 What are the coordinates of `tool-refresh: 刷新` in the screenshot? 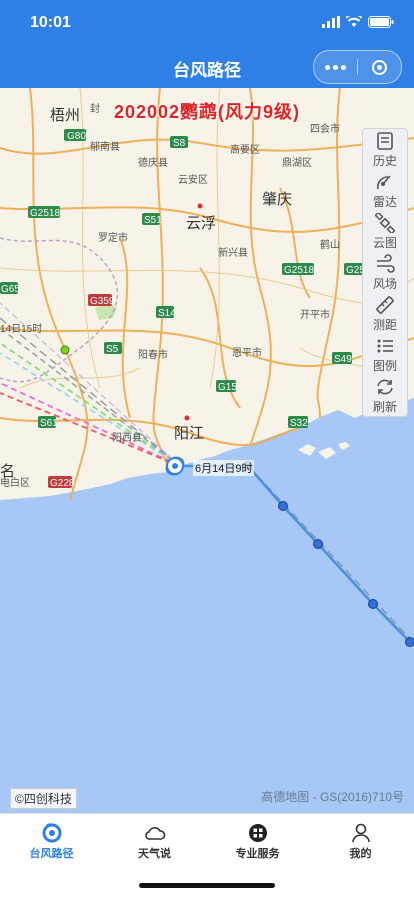 It's located at (385, 395).